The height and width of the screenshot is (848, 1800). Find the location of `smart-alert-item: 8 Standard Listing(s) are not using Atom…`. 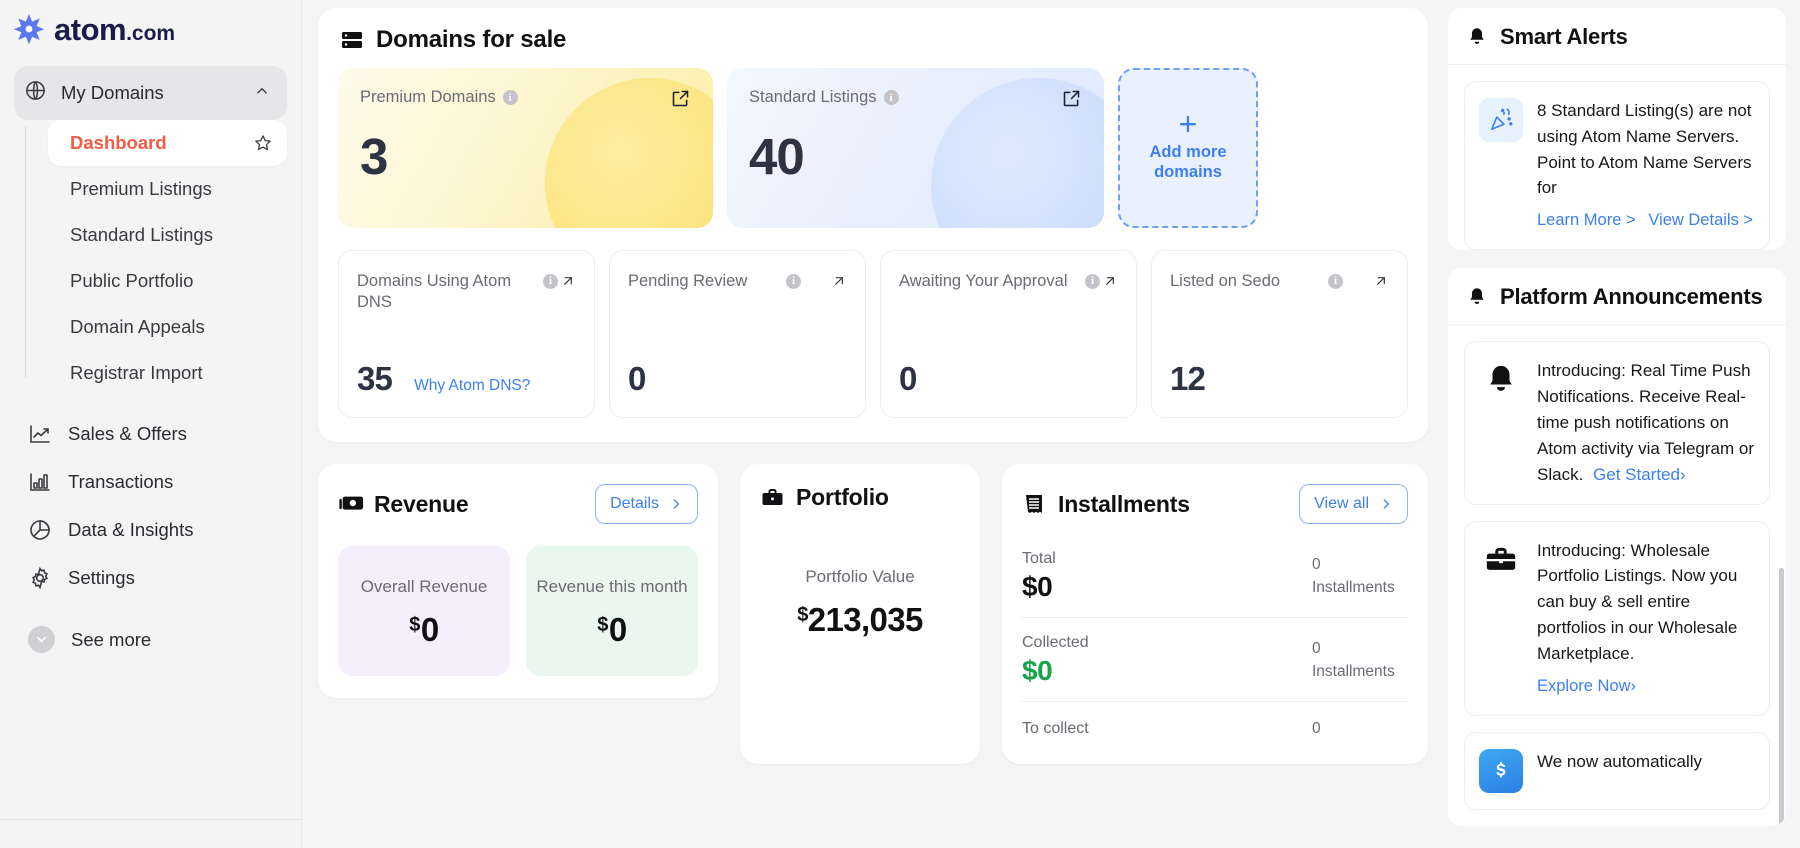

smart-alert-item: 8 Standard Listing(s) are not using Atom… is located at coordinates (1617, 166).